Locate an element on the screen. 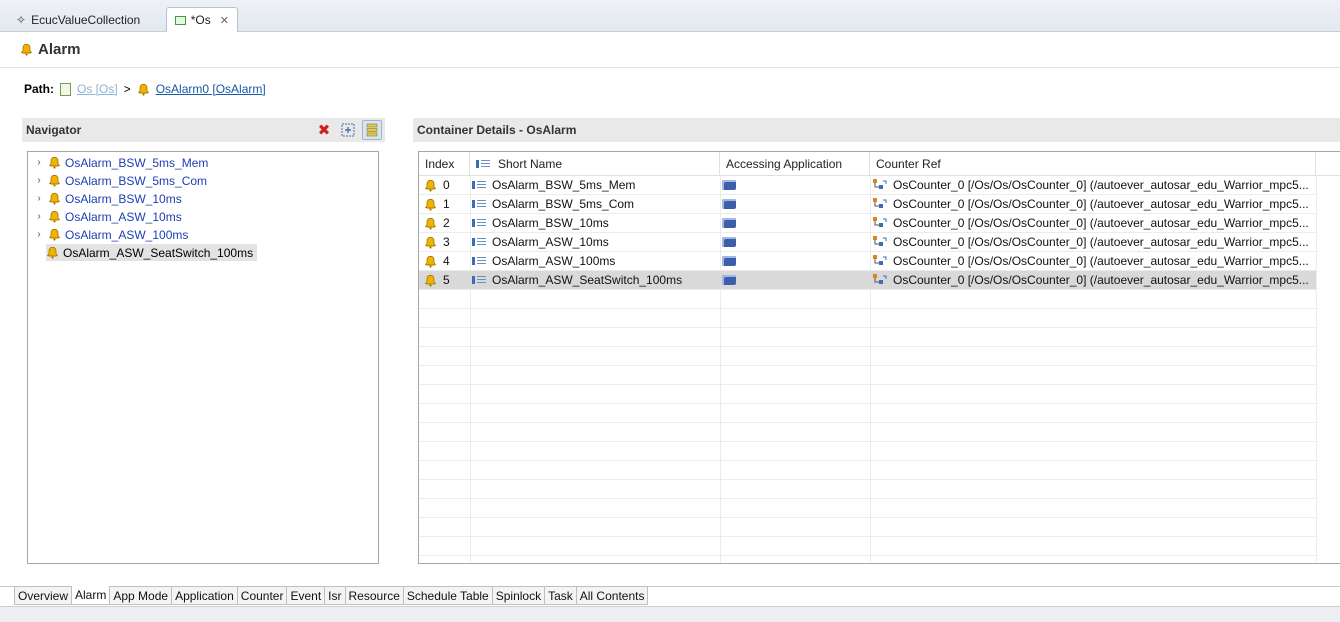 Image resolution: width=1340 pixels, height=622 pixels. tree-item: › OsAlarm_ASW_100ms is located at coordinates (111, 234).